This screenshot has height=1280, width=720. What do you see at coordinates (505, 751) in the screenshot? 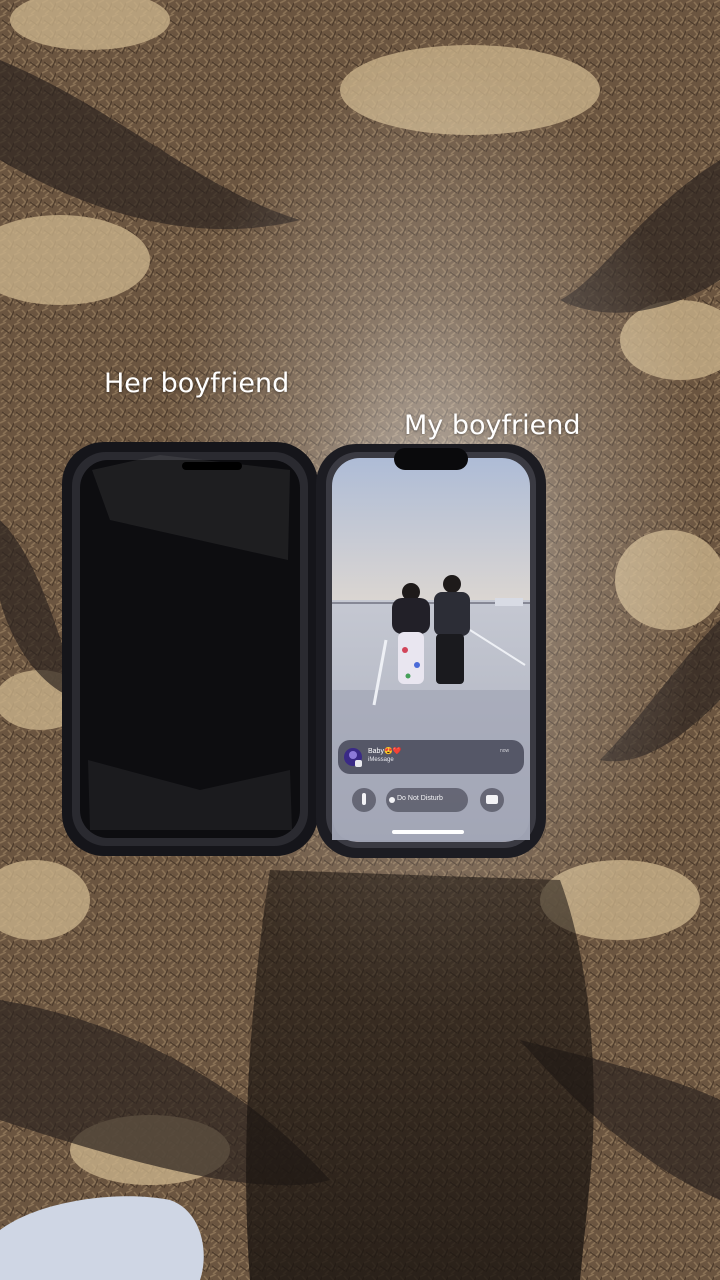
I see `notification-time: now` at bounding box center [505, 751].